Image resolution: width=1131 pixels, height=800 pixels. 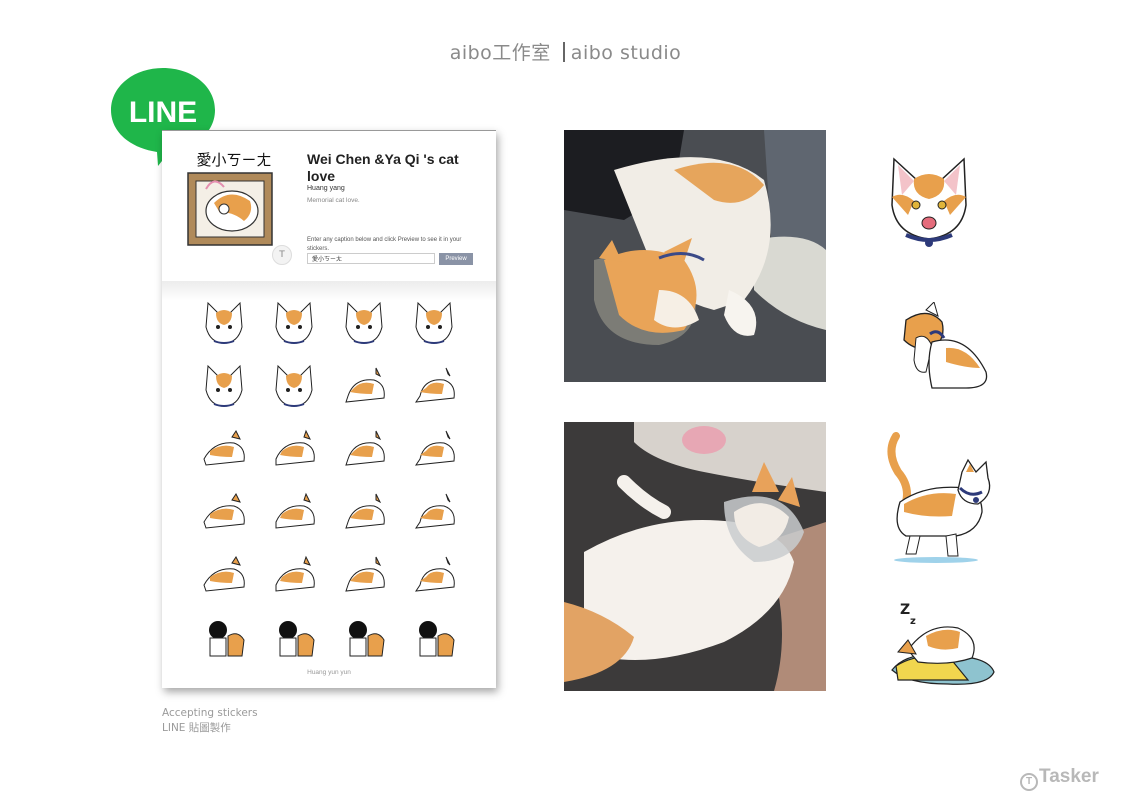 I want to click on sticker-description: Memorial cat love., so click(x=333, y=200).